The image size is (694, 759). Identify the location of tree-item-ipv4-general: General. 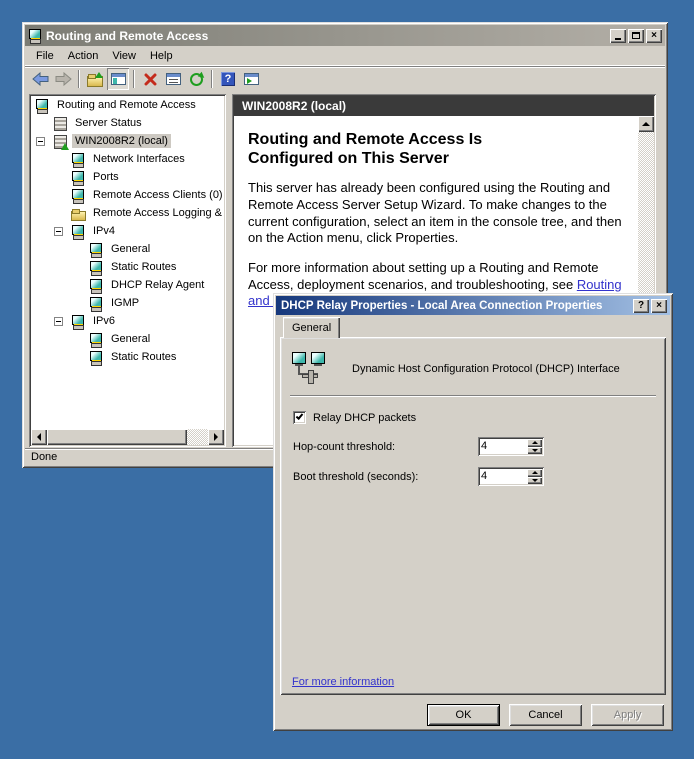
(127, 249).